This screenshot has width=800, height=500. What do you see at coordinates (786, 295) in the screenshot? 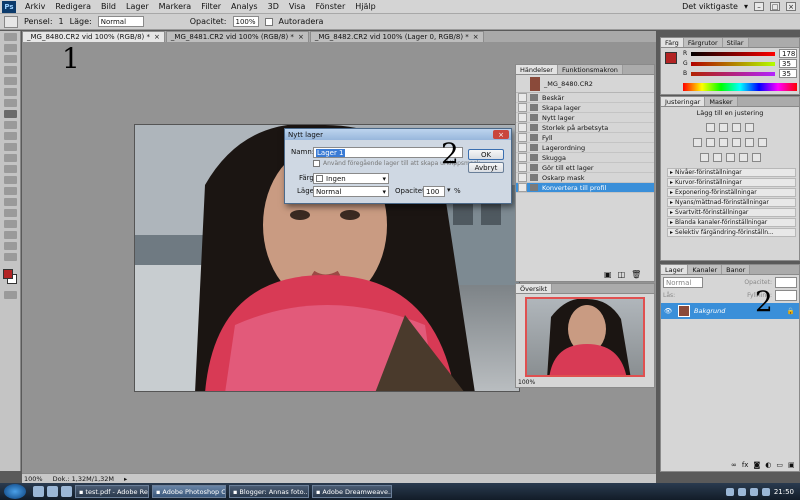
I see `fill-input` at bounding box center [786, 295].